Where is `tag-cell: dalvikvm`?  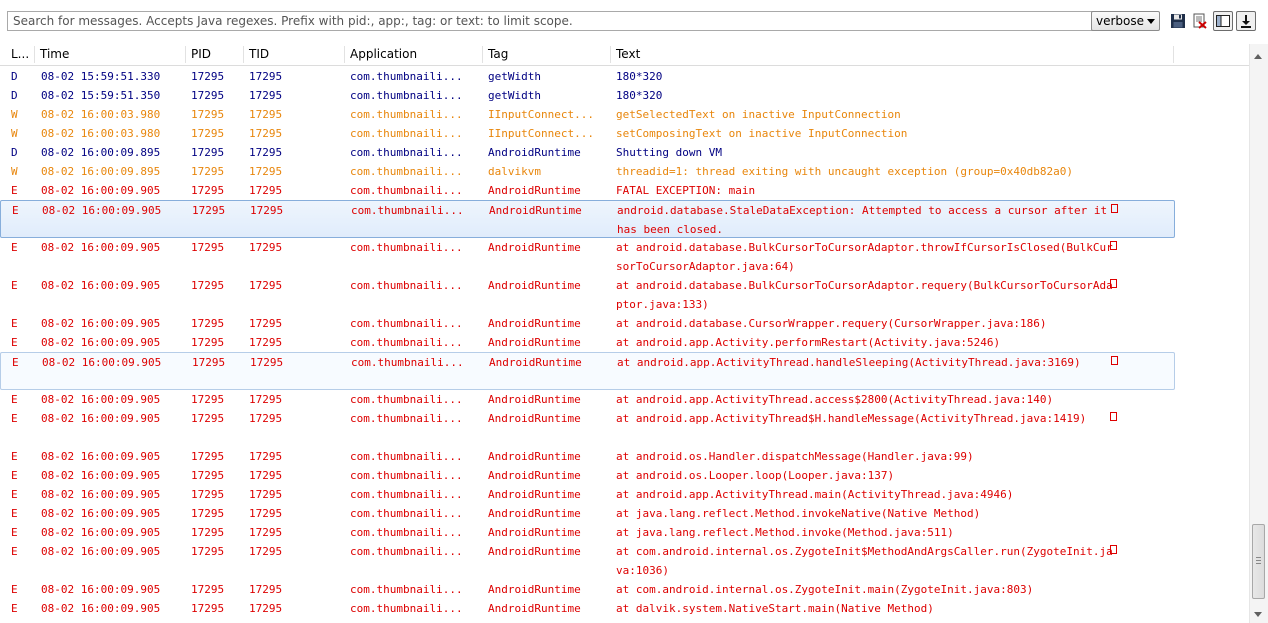 tag-cell: dalvikvm is located at coordinates (514, 171).